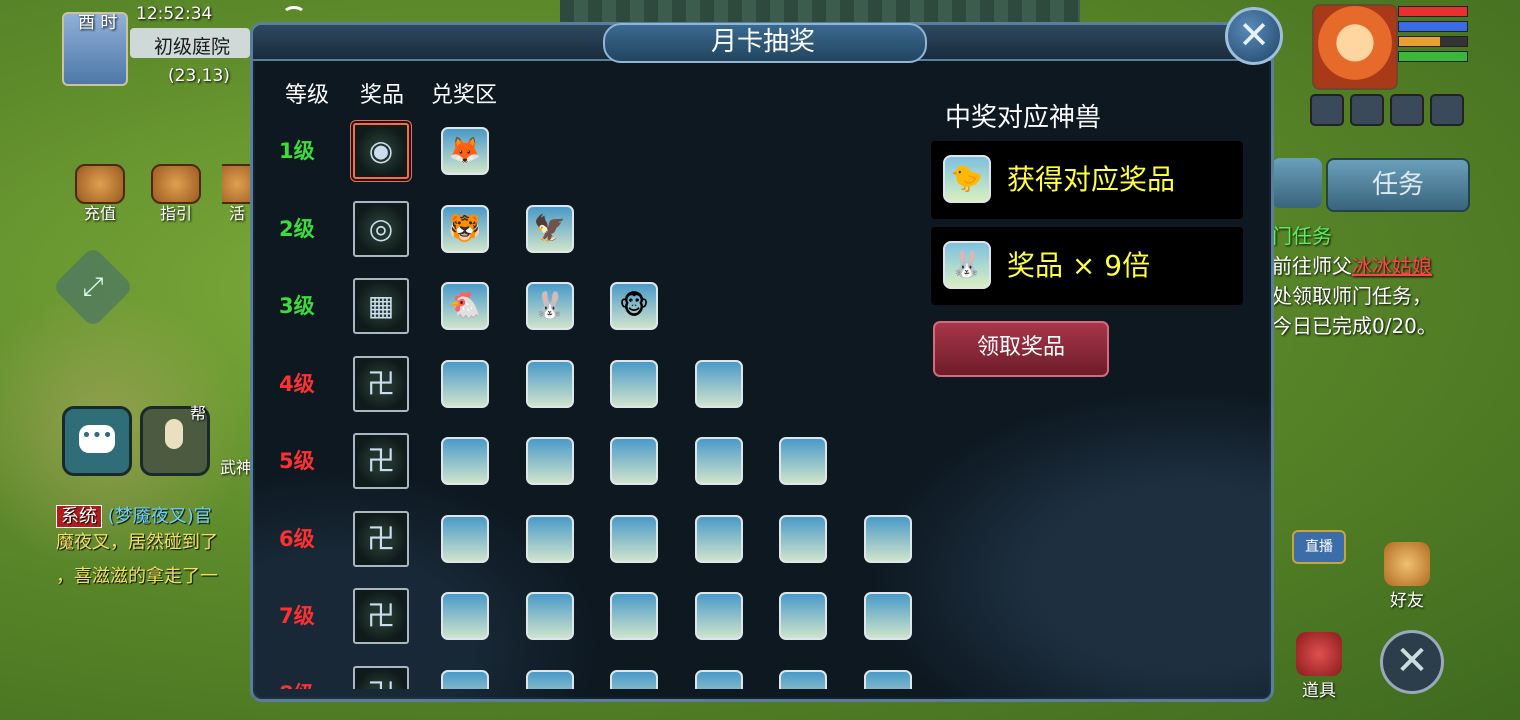 The image size is (1520, 720). What do you see at coordinates (1447, 110) in the screenshot?
I see `globe-buff-icon` at bounding box center [1447, 110].